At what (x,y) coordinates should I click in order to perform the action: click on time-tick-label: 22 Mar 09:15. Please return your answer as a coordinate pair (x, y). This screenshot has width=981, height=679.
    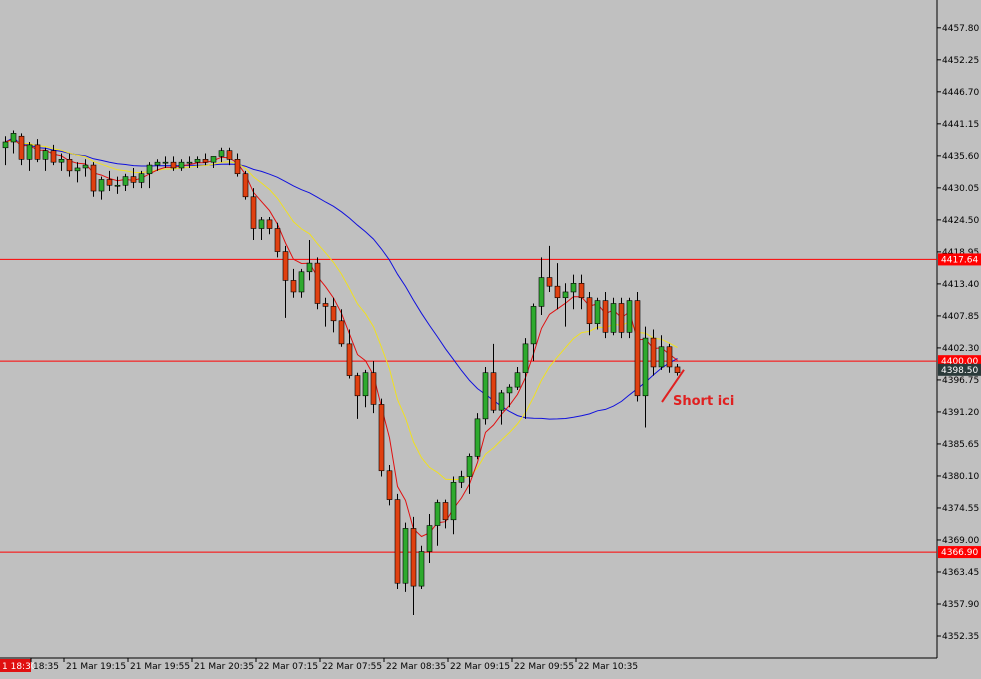
    Looking at the image, I should click on (480, 667).